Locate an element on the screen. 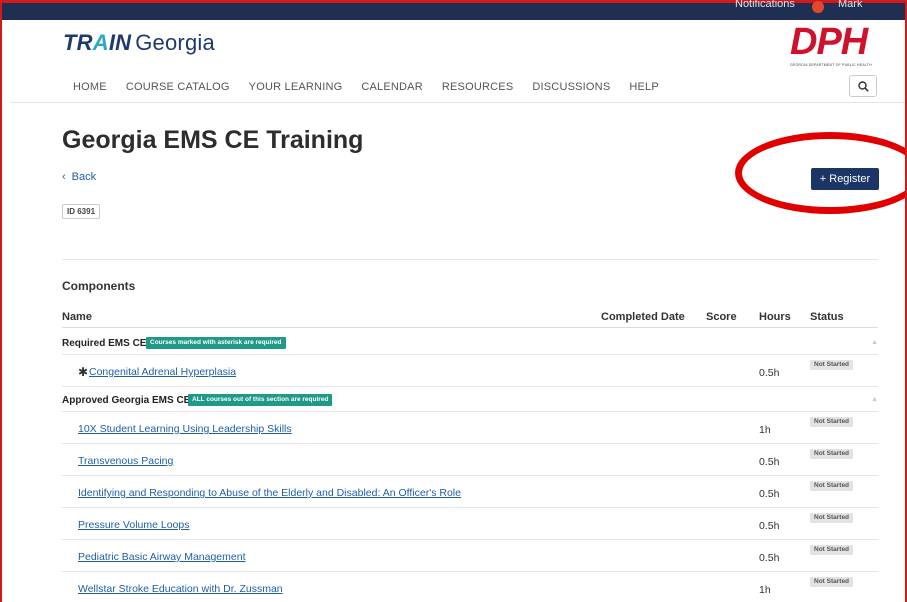 The width and height of the screenshot is (907, 602). top-utility-bar: Notifications Mark is located at coordinates (453, 10).